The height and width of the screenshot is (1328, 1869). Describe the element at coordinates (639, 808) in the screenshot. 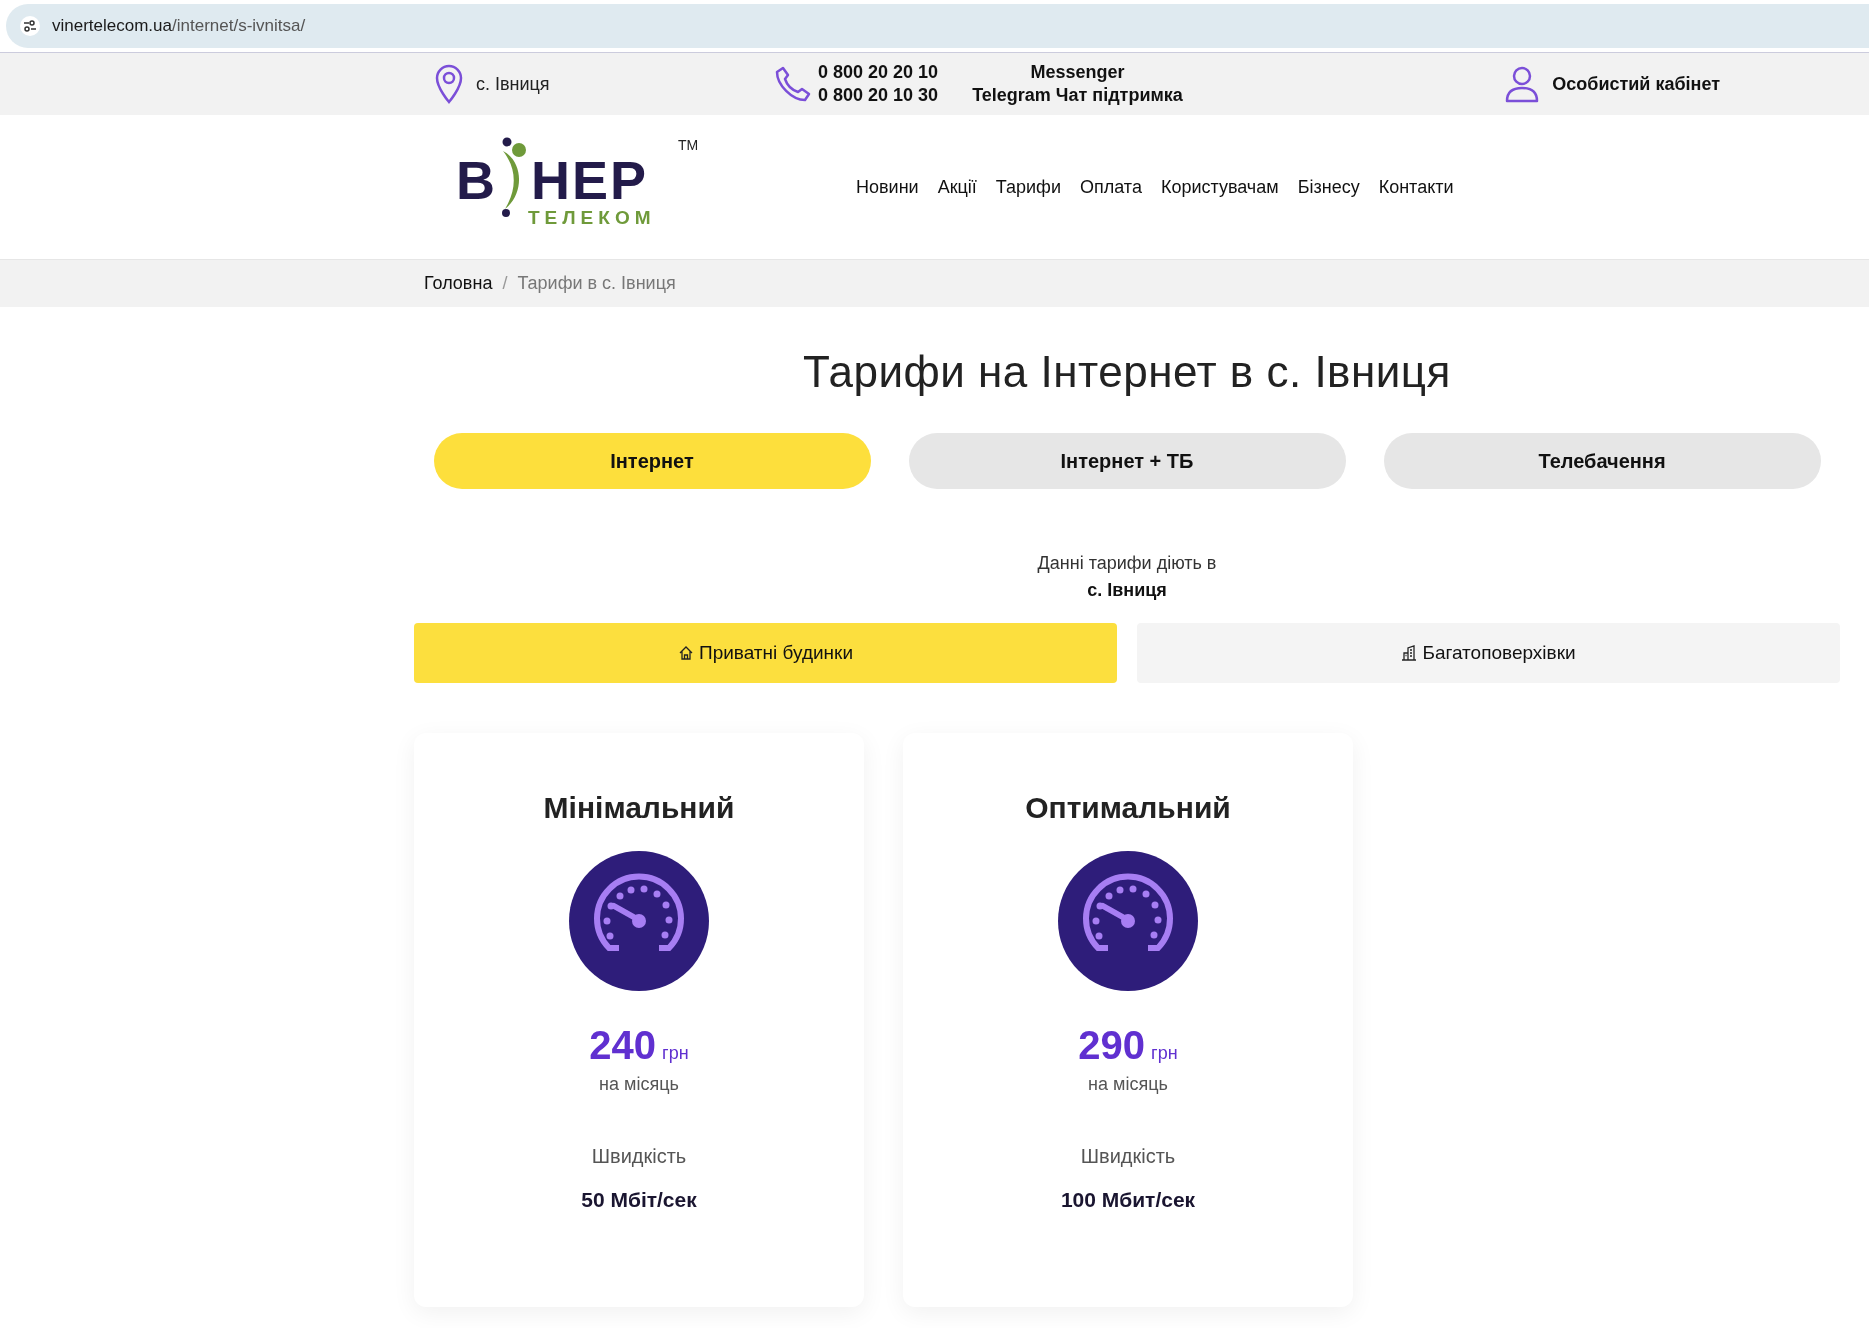

I see `plan-name: Мінімальний` at that location.